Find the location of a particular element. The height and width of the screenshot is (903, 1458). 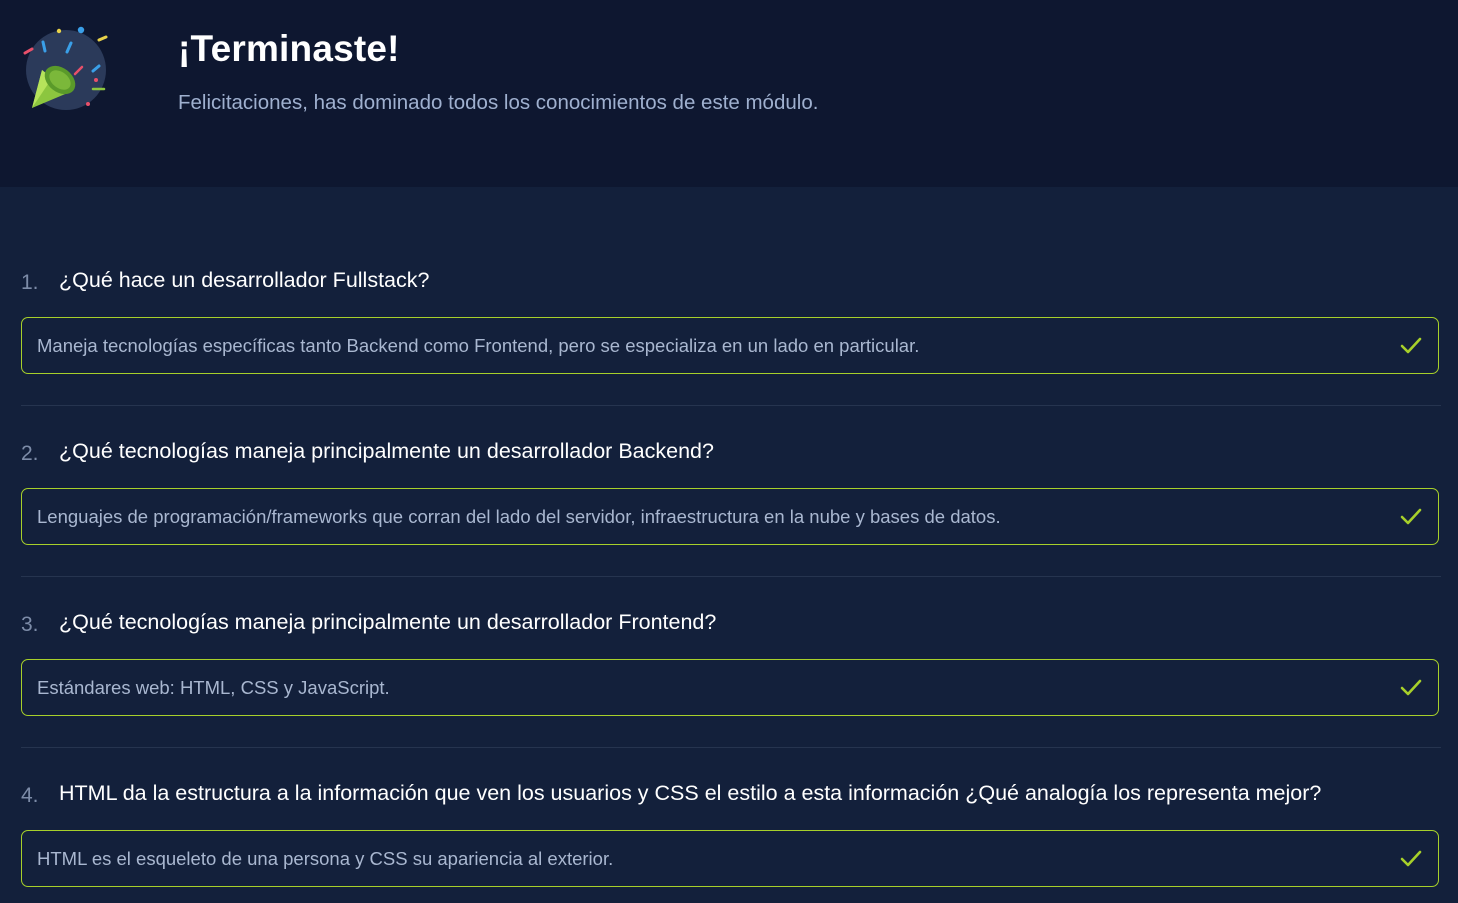

question-number: 1. is located at coordinates (30, 282).